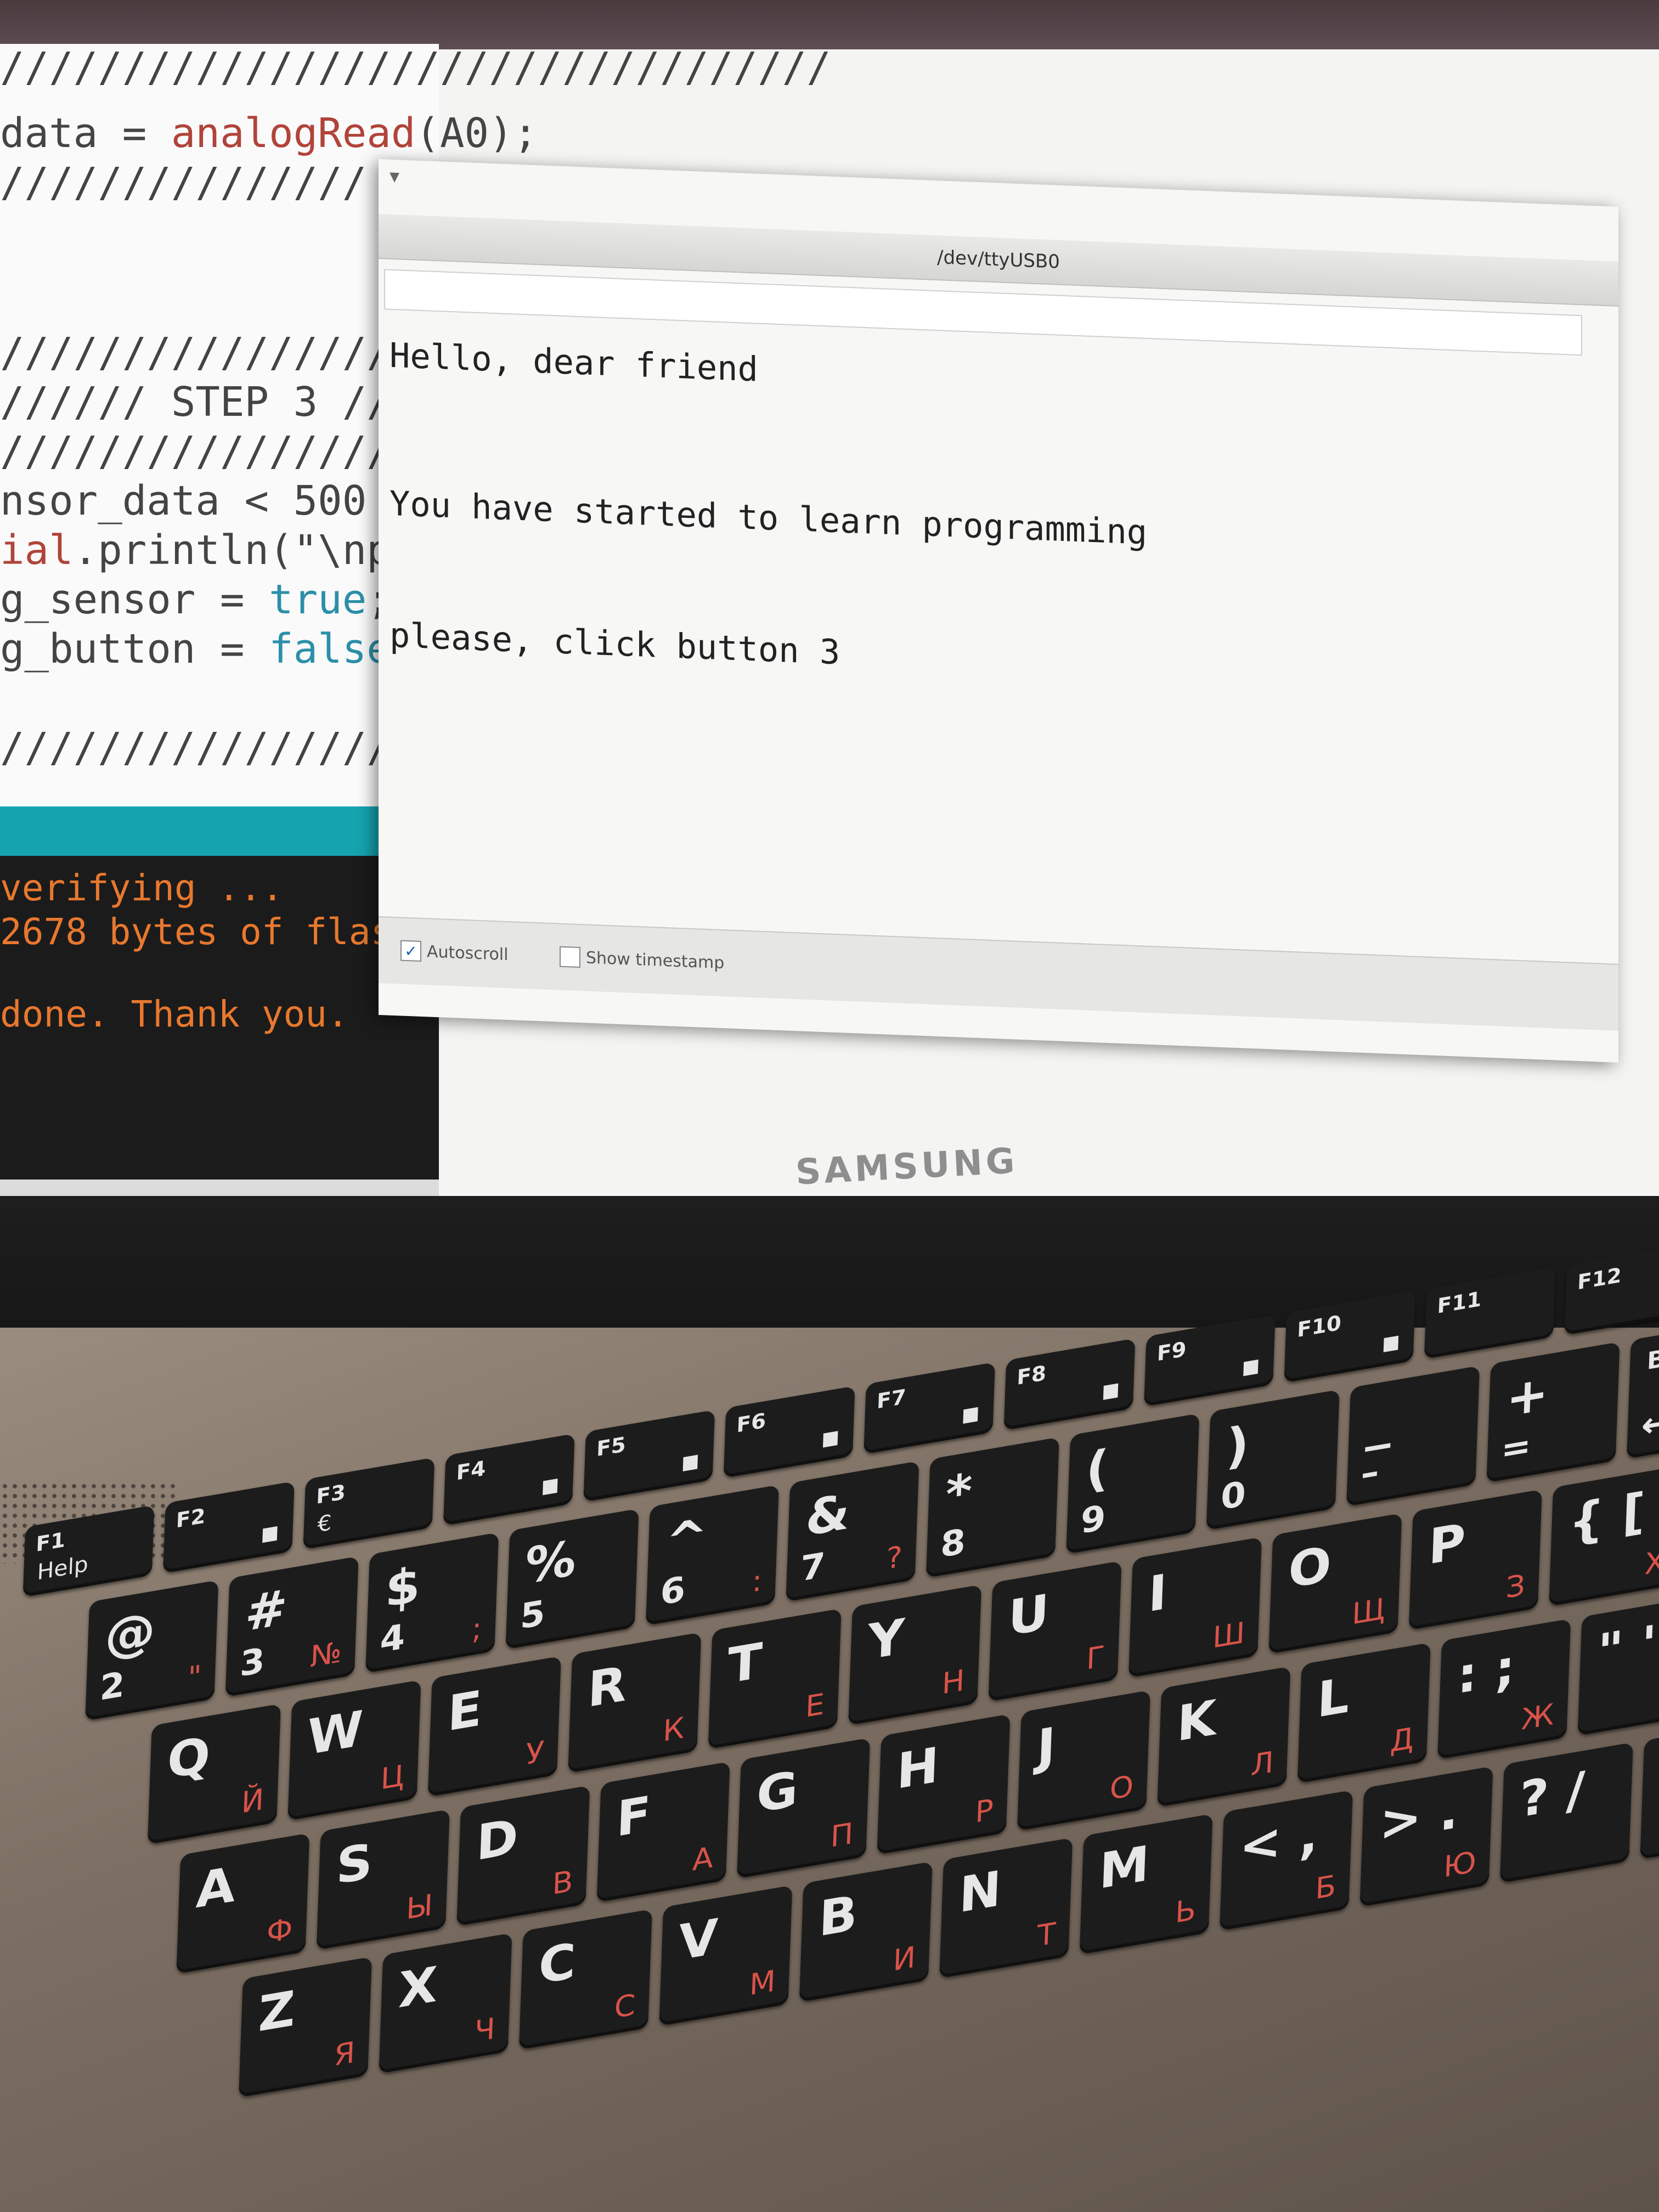  What do you see at coordinates (775, 1679) in the screenshot?
I see `key-t: TЕ` at bounding box center [775, 1679].